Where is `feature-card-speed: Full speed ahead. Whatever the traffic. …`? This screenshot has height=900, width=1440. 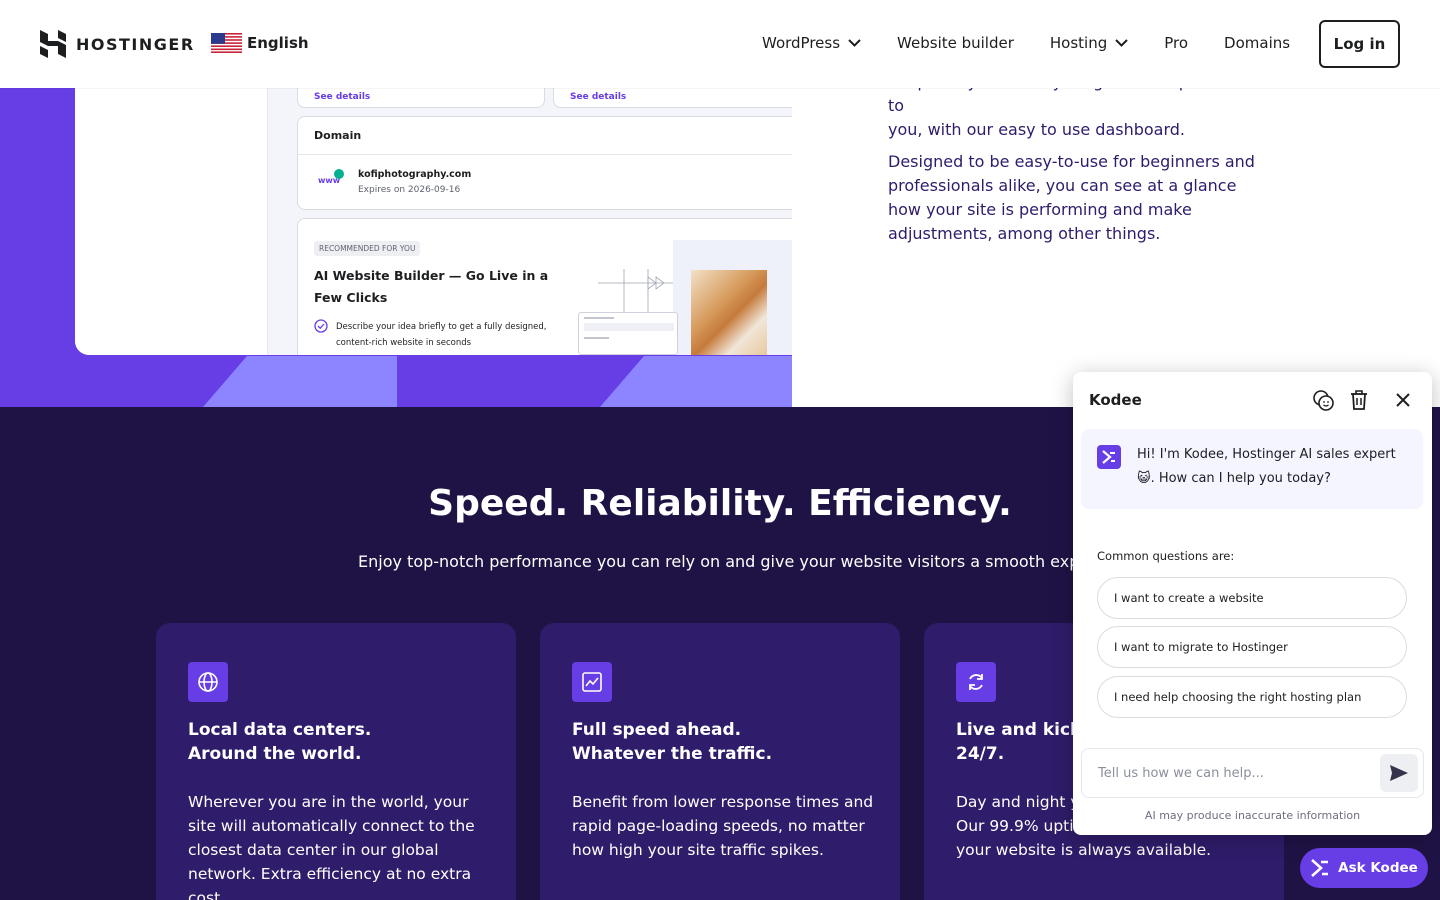 feature-card-speed: Full speed ahead. Whatever the traffic. … is located at coordinates (720, 761).